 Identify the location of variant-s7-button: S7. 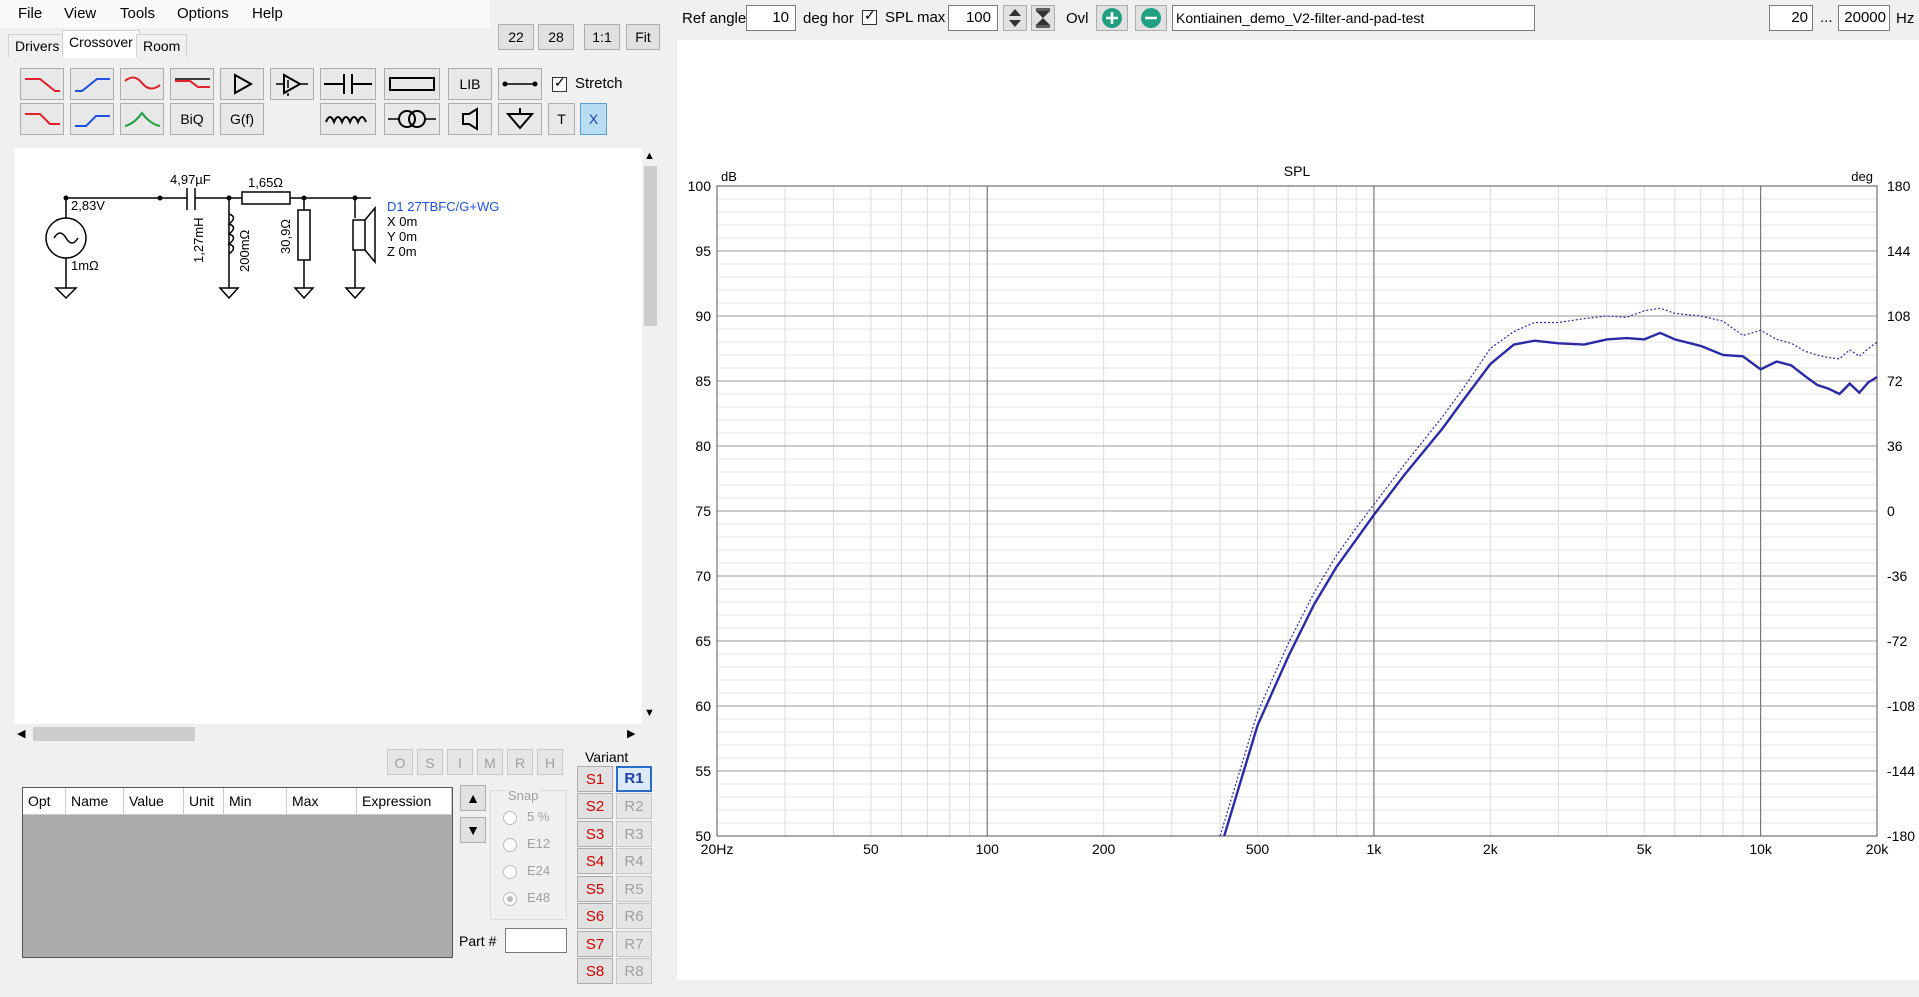
(595, 944).